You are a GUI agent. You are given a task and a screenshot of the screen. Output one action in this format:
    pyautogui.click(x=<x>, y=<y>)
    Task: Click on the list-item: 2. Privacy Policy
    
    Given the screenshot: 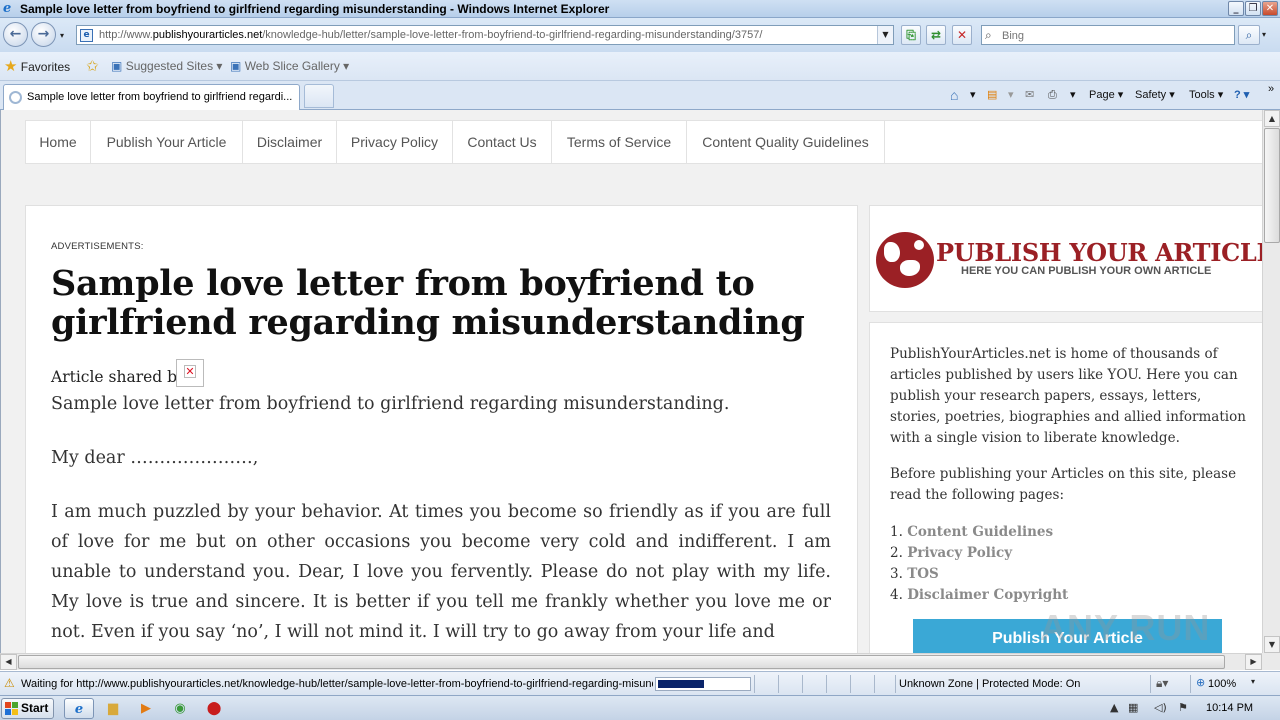 What is the action you would take?
    pyautogui.click(x=951, y=553)
    